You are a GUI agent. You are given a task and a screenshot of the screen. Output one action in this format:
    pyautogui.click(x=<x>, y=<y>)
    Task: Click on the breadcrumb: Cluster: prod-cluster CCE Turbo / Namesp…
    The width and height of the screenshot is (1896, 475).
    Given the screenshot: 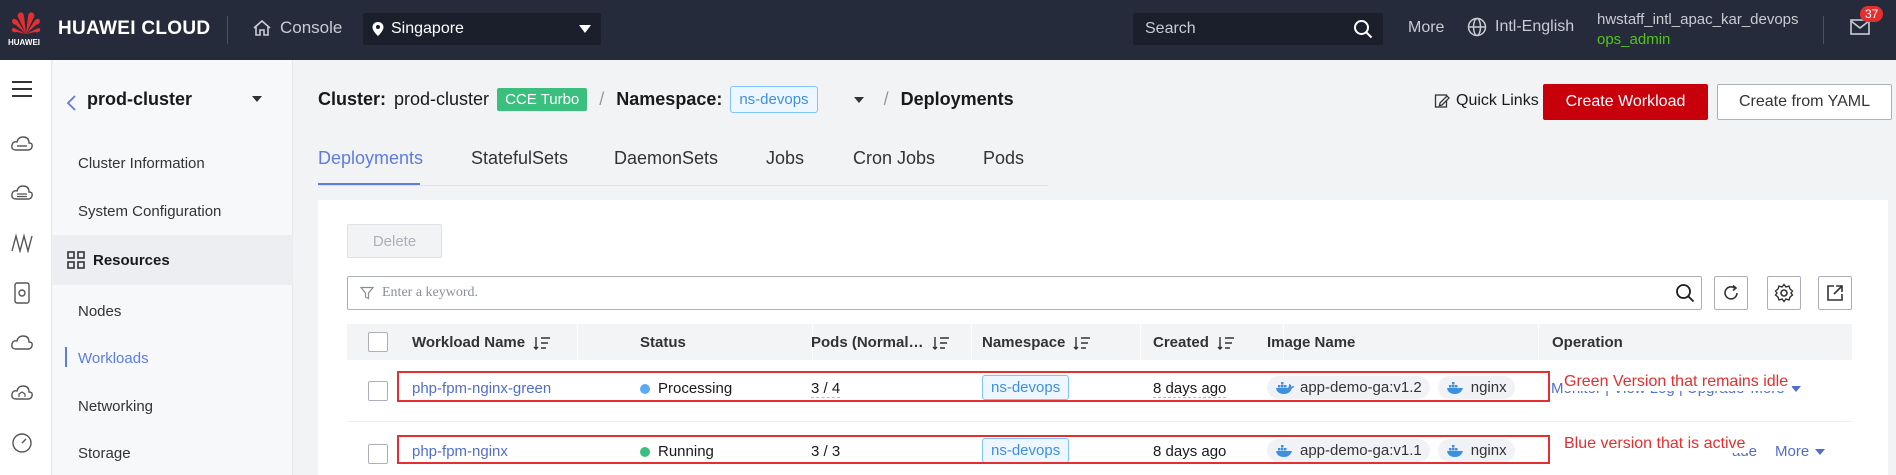 What is the action you would take?
    pyautogui.click(x=666, y=99)
    